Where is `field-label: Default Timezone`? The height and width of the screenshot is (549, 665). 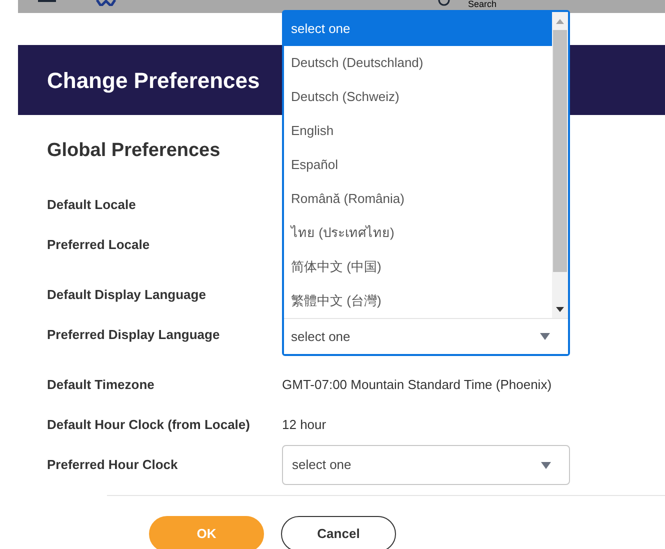 field-label: Default Timezone is located at coordinates (101, 385).